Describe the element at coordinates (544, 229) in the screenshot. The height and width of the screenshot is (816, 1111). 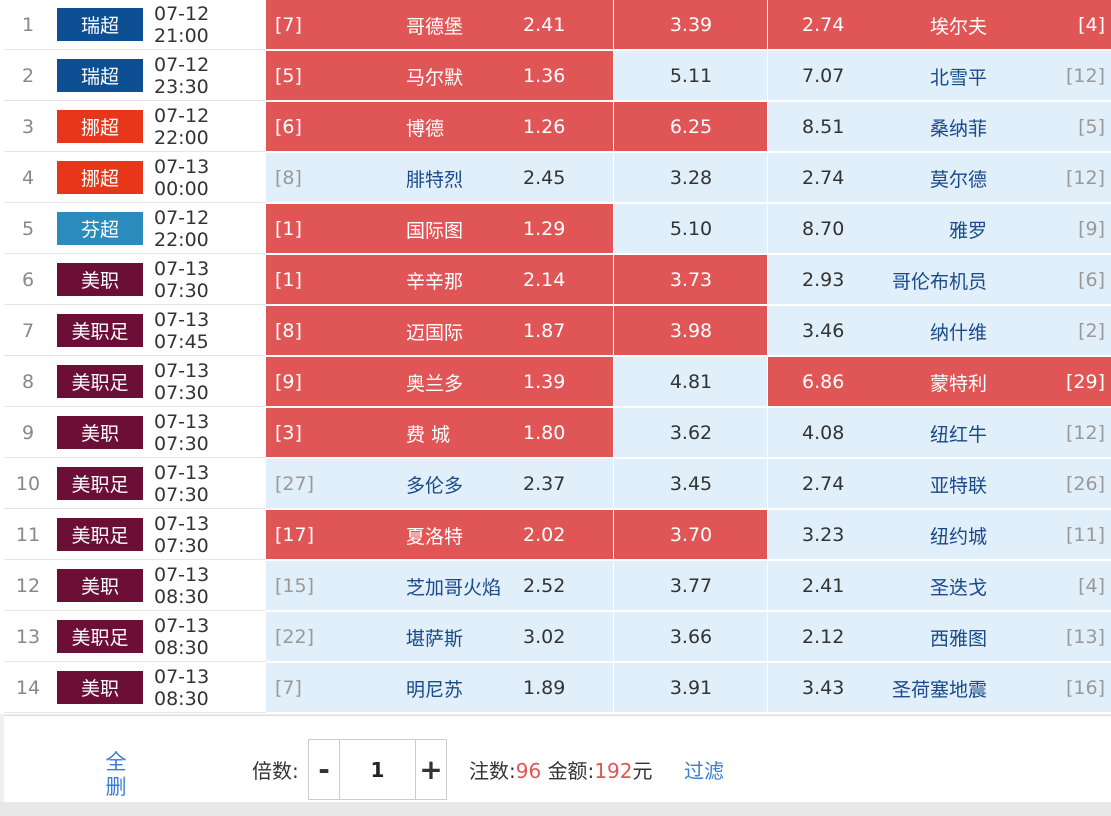
I see `home-odds: 1.29` at that location.